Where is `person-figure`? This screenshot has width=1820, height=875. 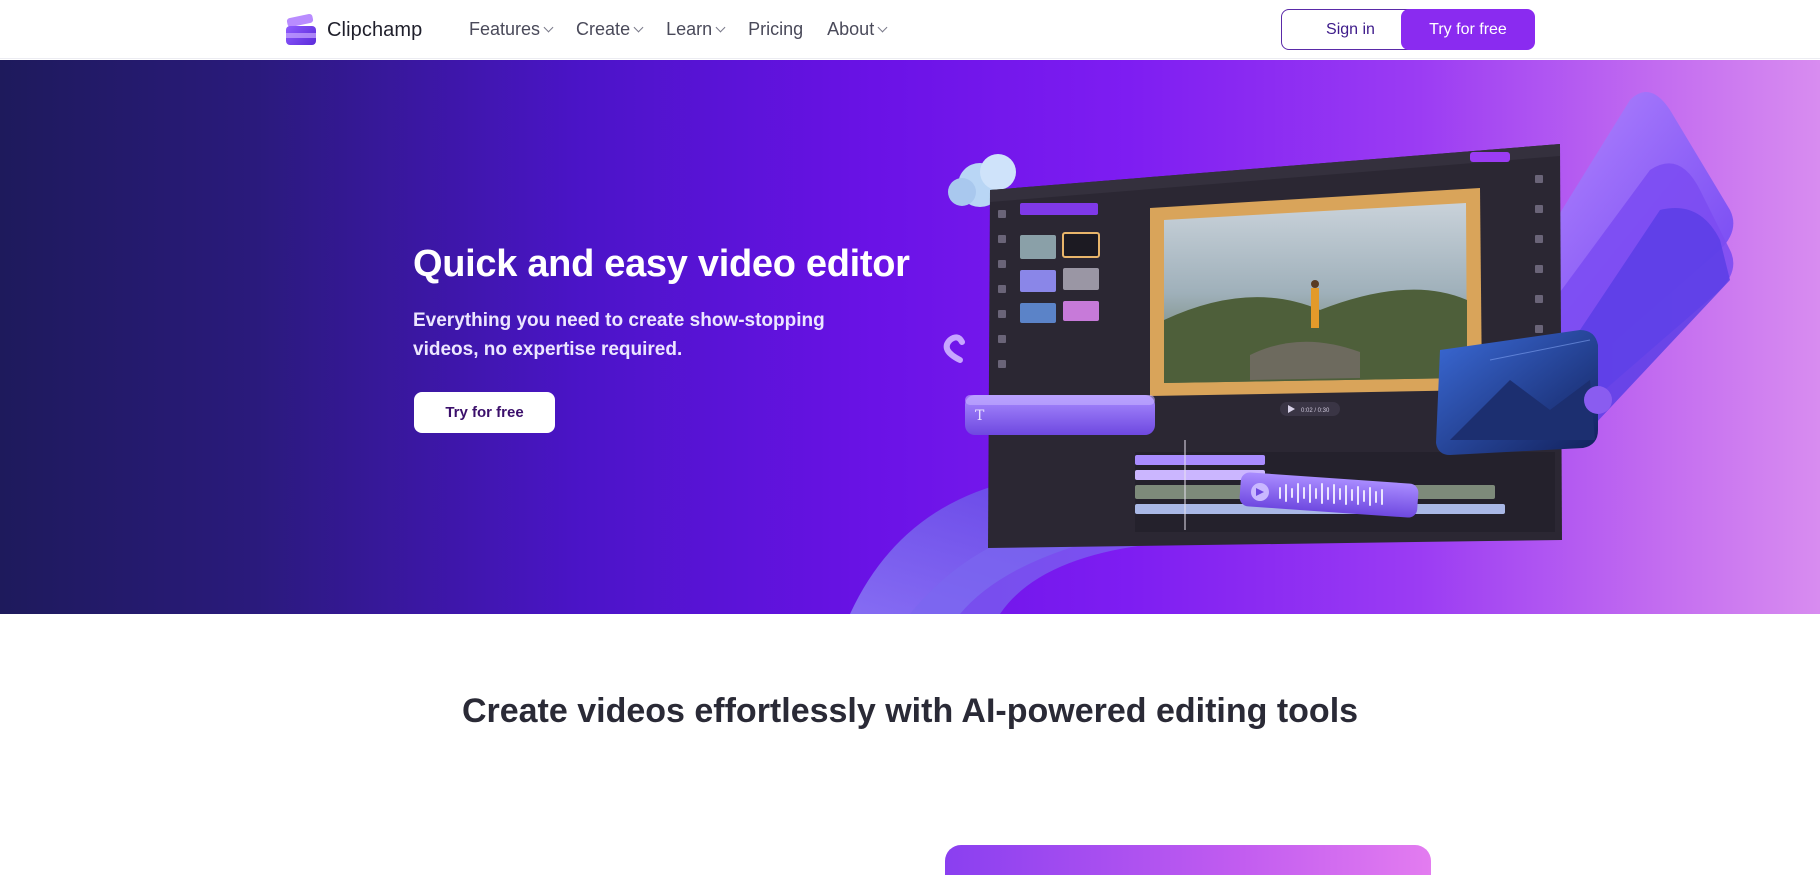
person-figure is located at coordinates (1315, 308).